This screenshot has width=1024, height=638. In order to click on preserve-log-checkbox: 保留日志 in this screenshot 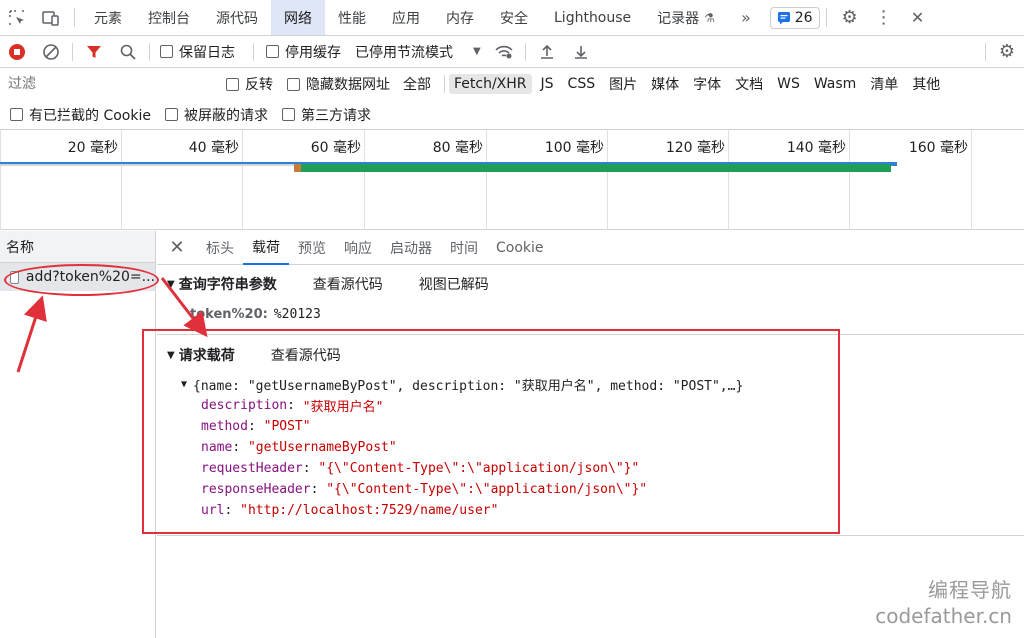, I will do `click(197, 52)`.